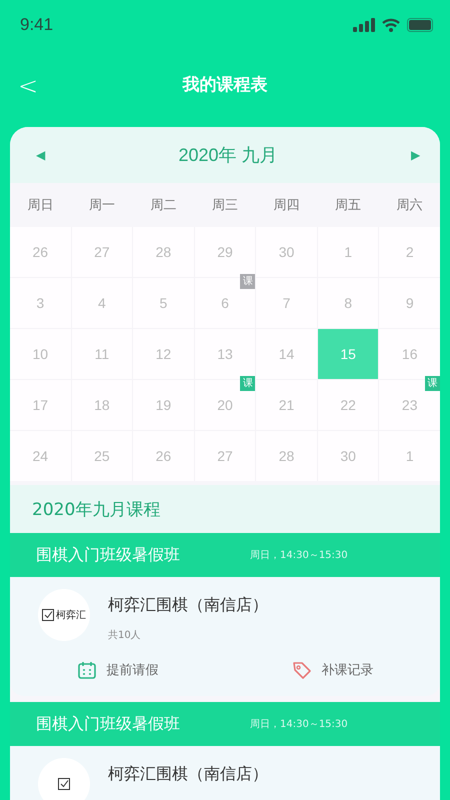 Image resolution: width=450 pixels, height=800 pixels. I want to click on calendar-day: 8, so click(348, 303).